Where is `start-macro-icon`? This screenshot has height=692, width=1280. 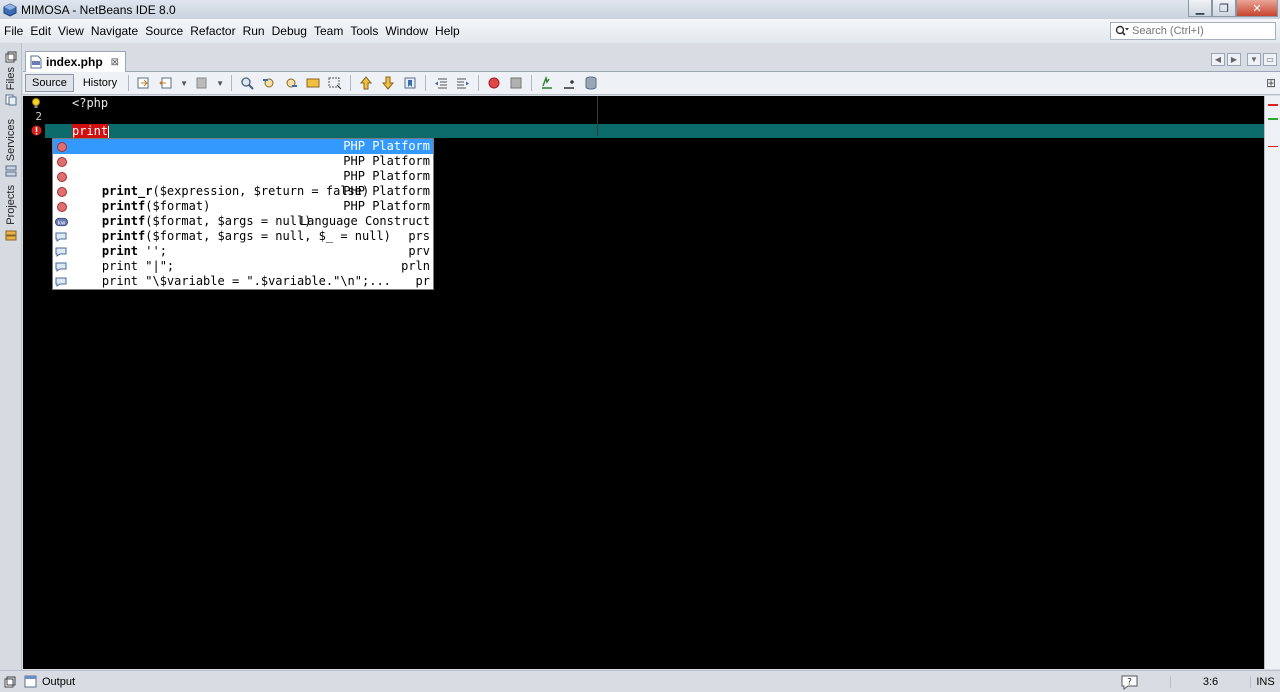
start-macro-icon is located at coordinates (494, 83).